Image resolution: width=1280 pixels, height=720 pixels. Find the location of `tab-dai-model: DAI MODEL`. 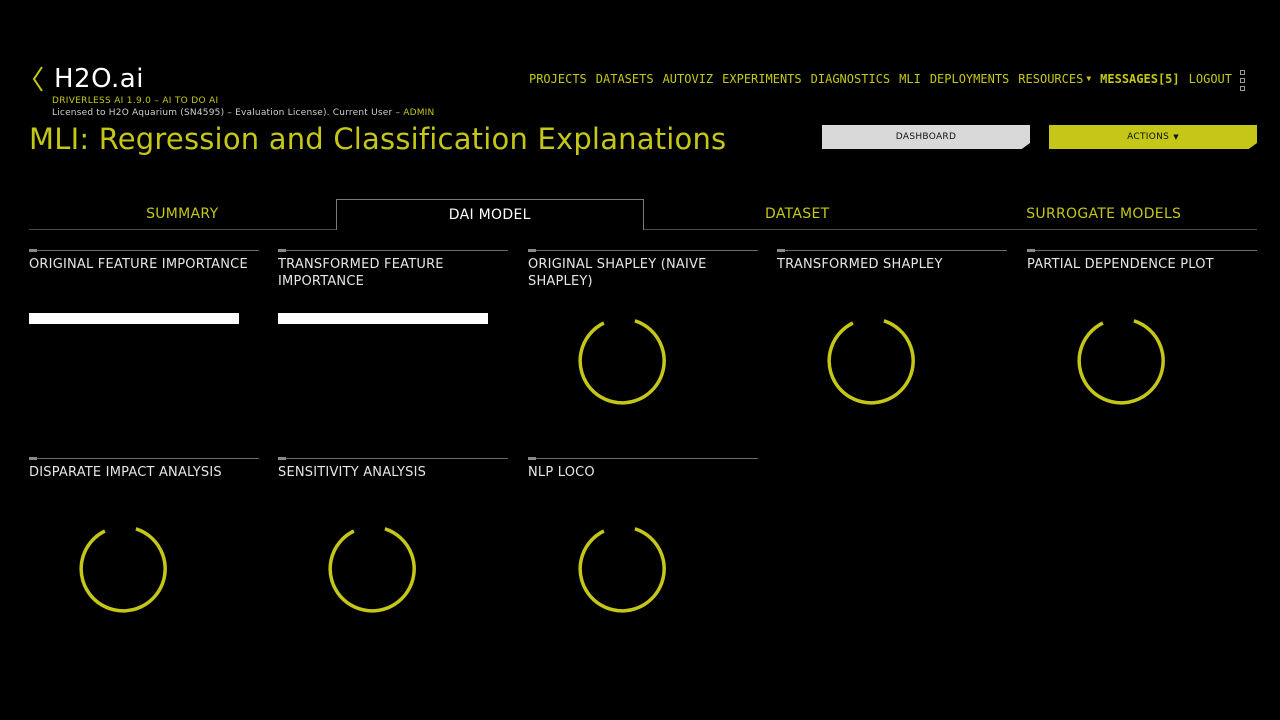

tab-dai-model: DAI MODEL is located at coordinates (489, 214).